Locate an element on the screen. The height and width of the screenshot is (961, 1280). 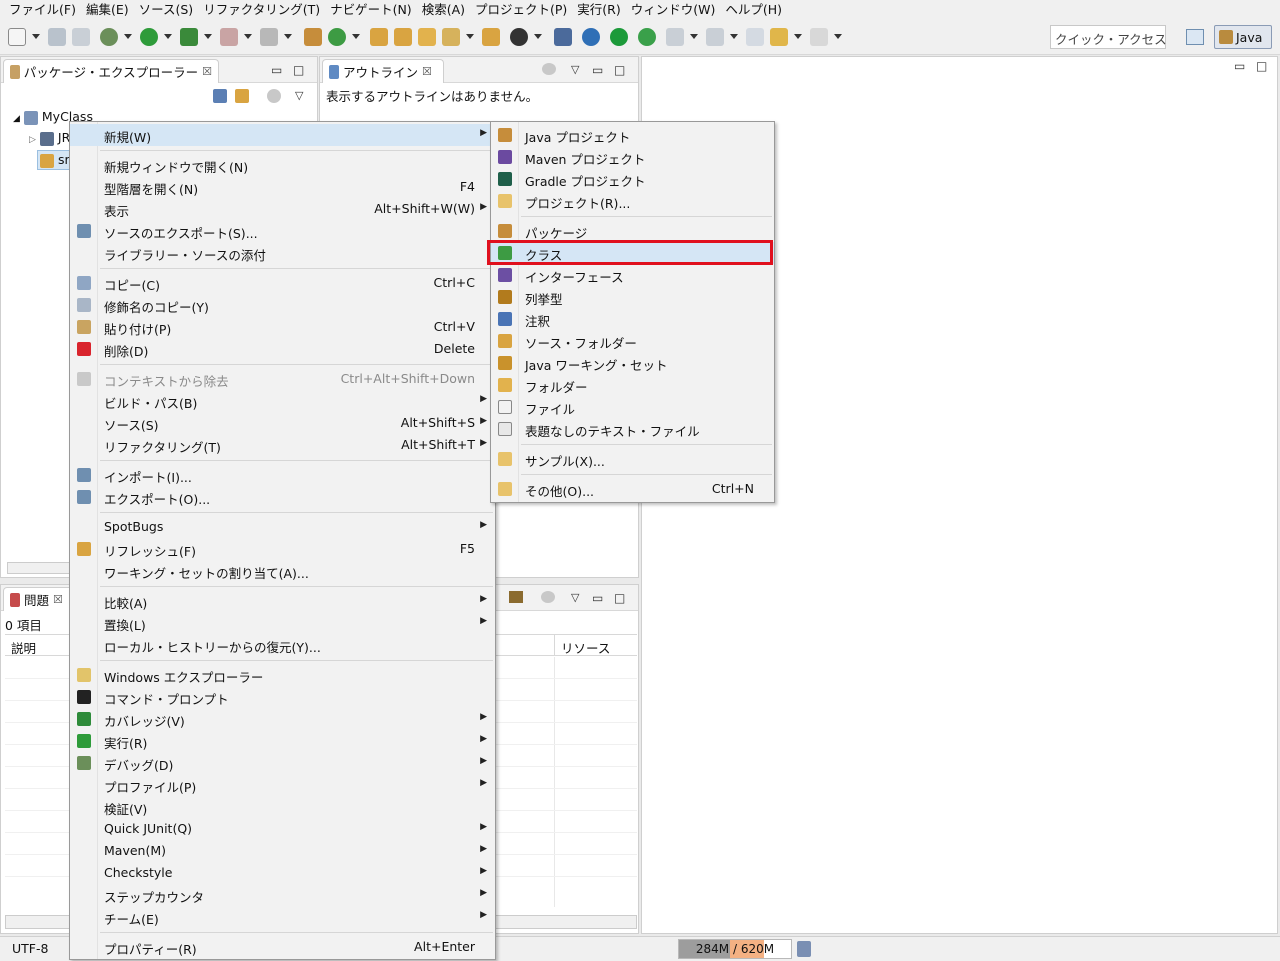
menu-file: ファイル(F) is located at coordinates (42, 9).